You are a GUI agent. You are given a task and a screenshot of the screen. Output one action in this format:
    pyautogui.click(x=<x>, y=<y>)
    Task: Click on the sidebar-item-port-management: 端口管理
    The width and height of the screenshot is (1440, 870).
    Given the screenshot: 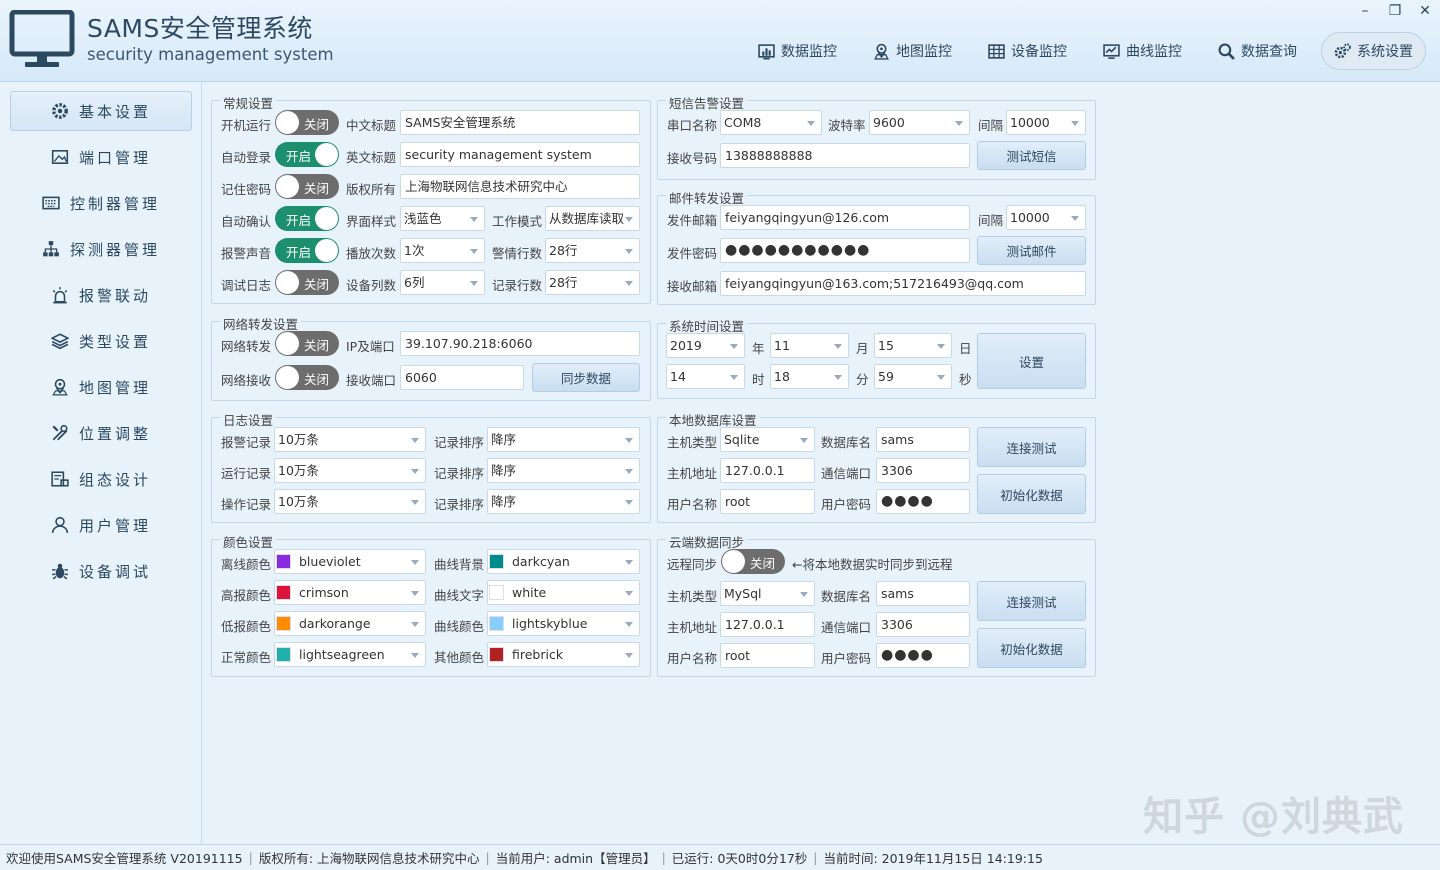 What is the action you would take?
    pyautogui.click(x=101, y=157)
    